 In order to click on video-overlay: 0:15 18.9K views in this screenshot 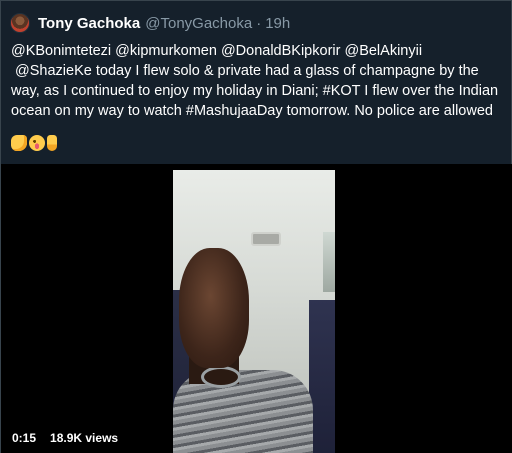, I will do `click(65, 438)`.